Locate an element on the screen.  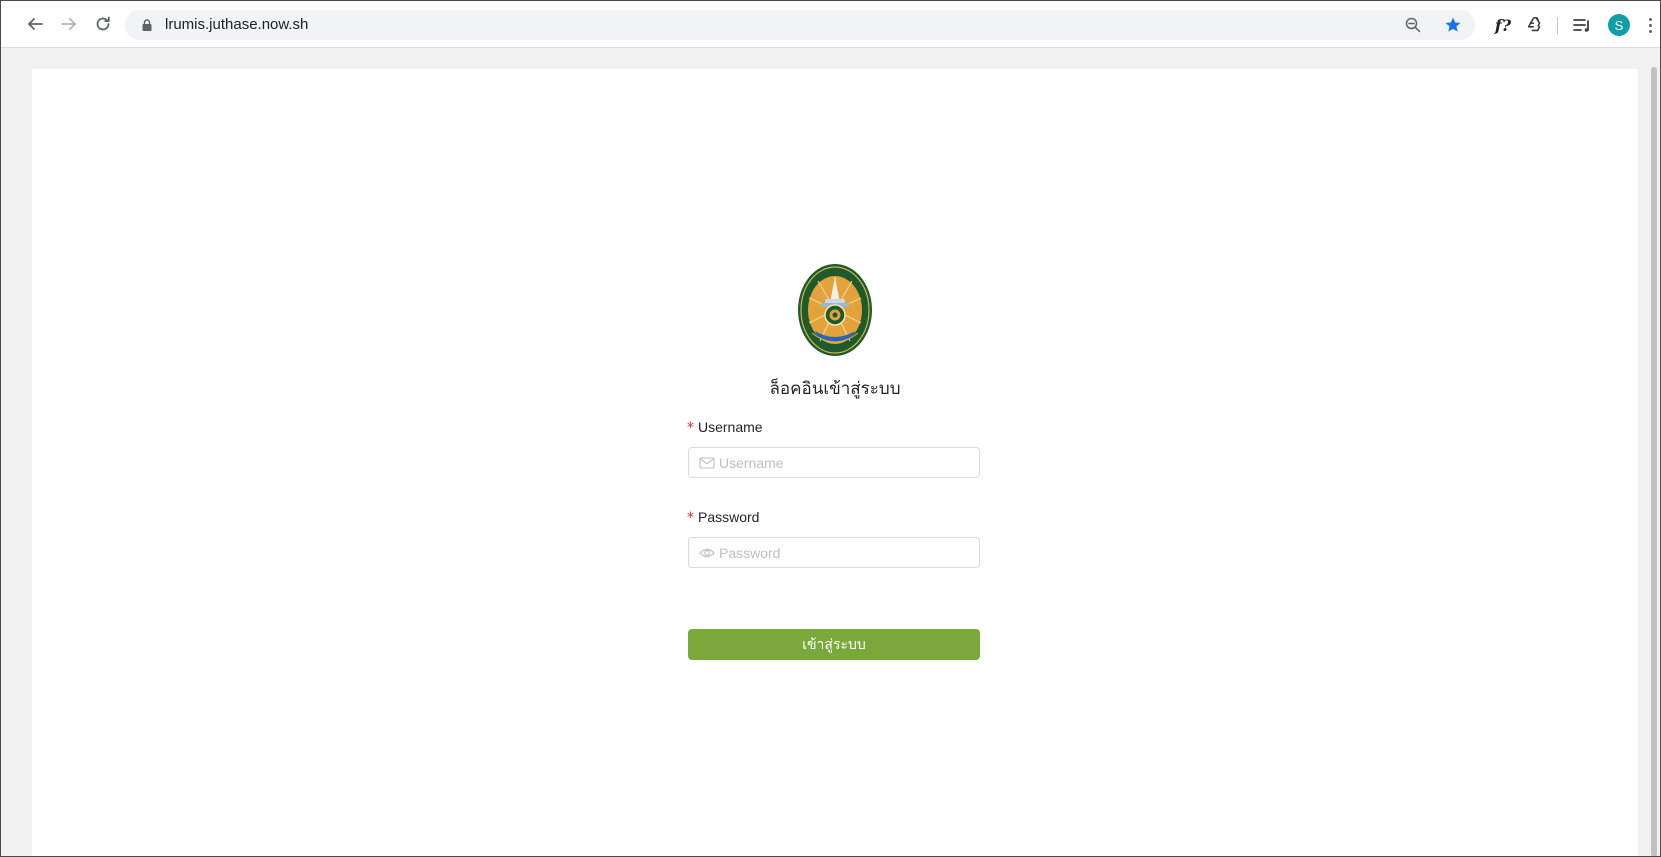
avatar: S is located at coordinates (1619, 25).